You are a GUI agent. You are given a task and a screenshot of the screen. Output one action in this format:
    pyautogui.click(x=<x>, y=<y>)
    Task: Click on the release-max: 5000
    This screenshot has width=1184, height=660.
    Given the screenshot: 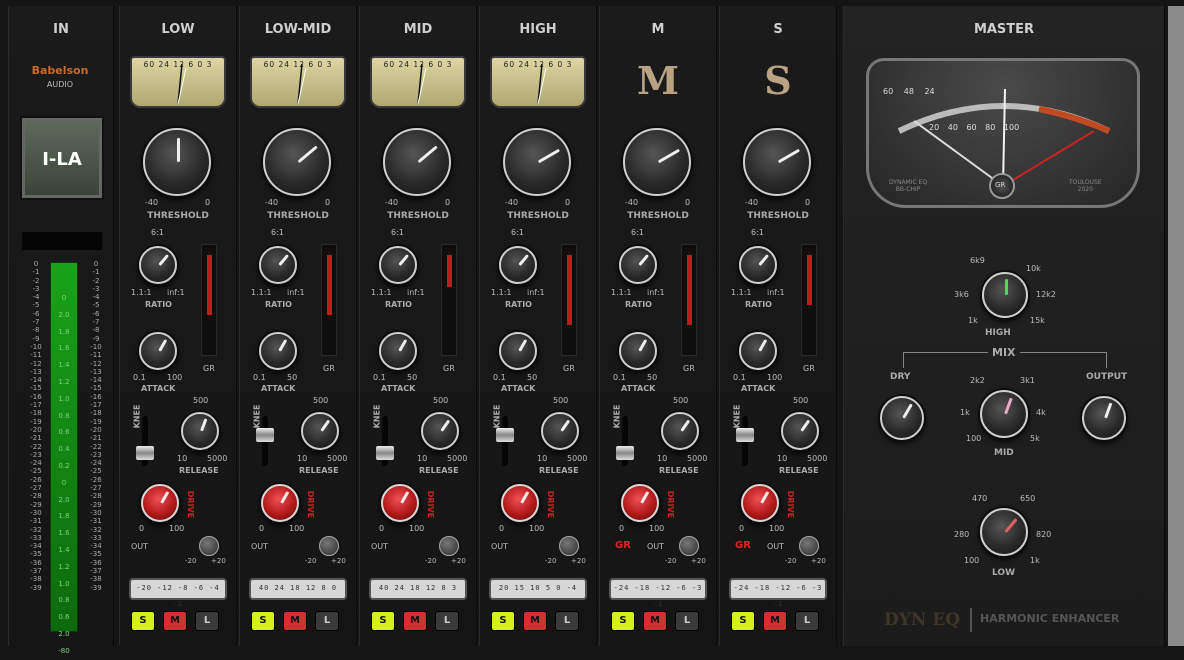 What is the action you would take?
    pyautogui.click(x=337, y=458)
    